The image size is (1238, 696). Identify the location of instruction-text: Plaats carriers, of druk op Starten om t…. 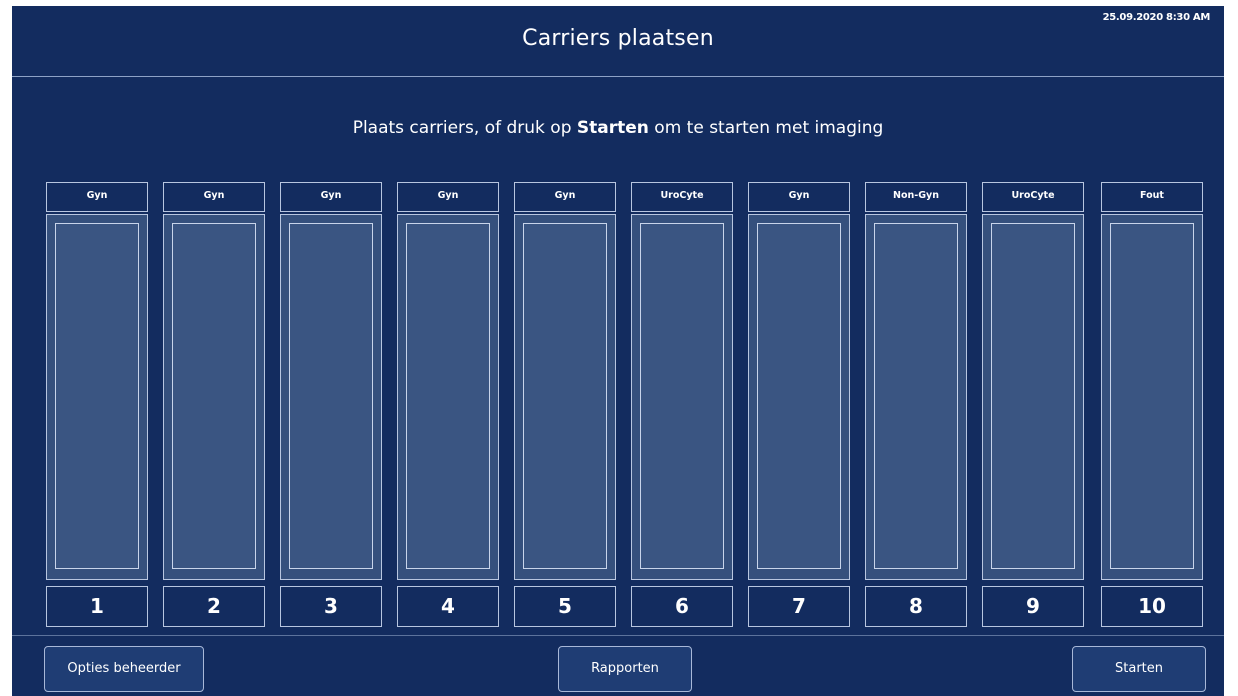
(618, 128).